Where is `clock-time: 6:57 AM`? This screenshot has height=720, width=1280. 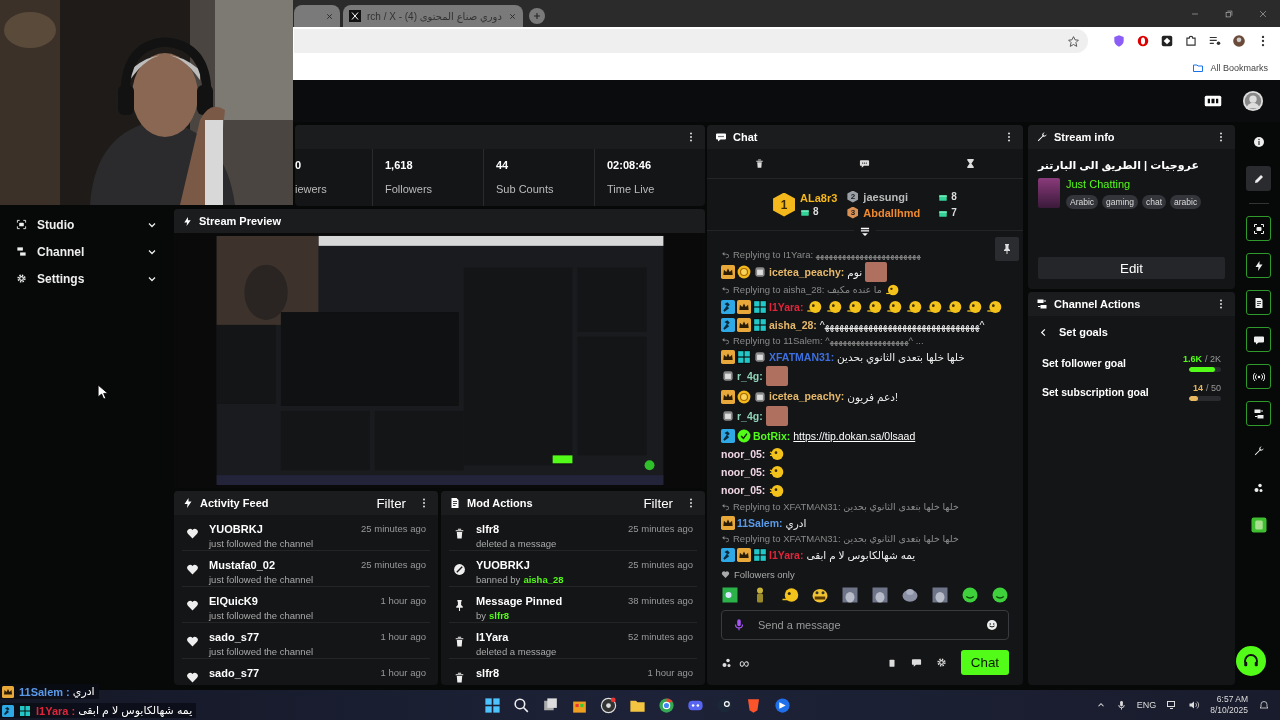
clock-time: 6:57 AM is located at coordinates (1232, 699).